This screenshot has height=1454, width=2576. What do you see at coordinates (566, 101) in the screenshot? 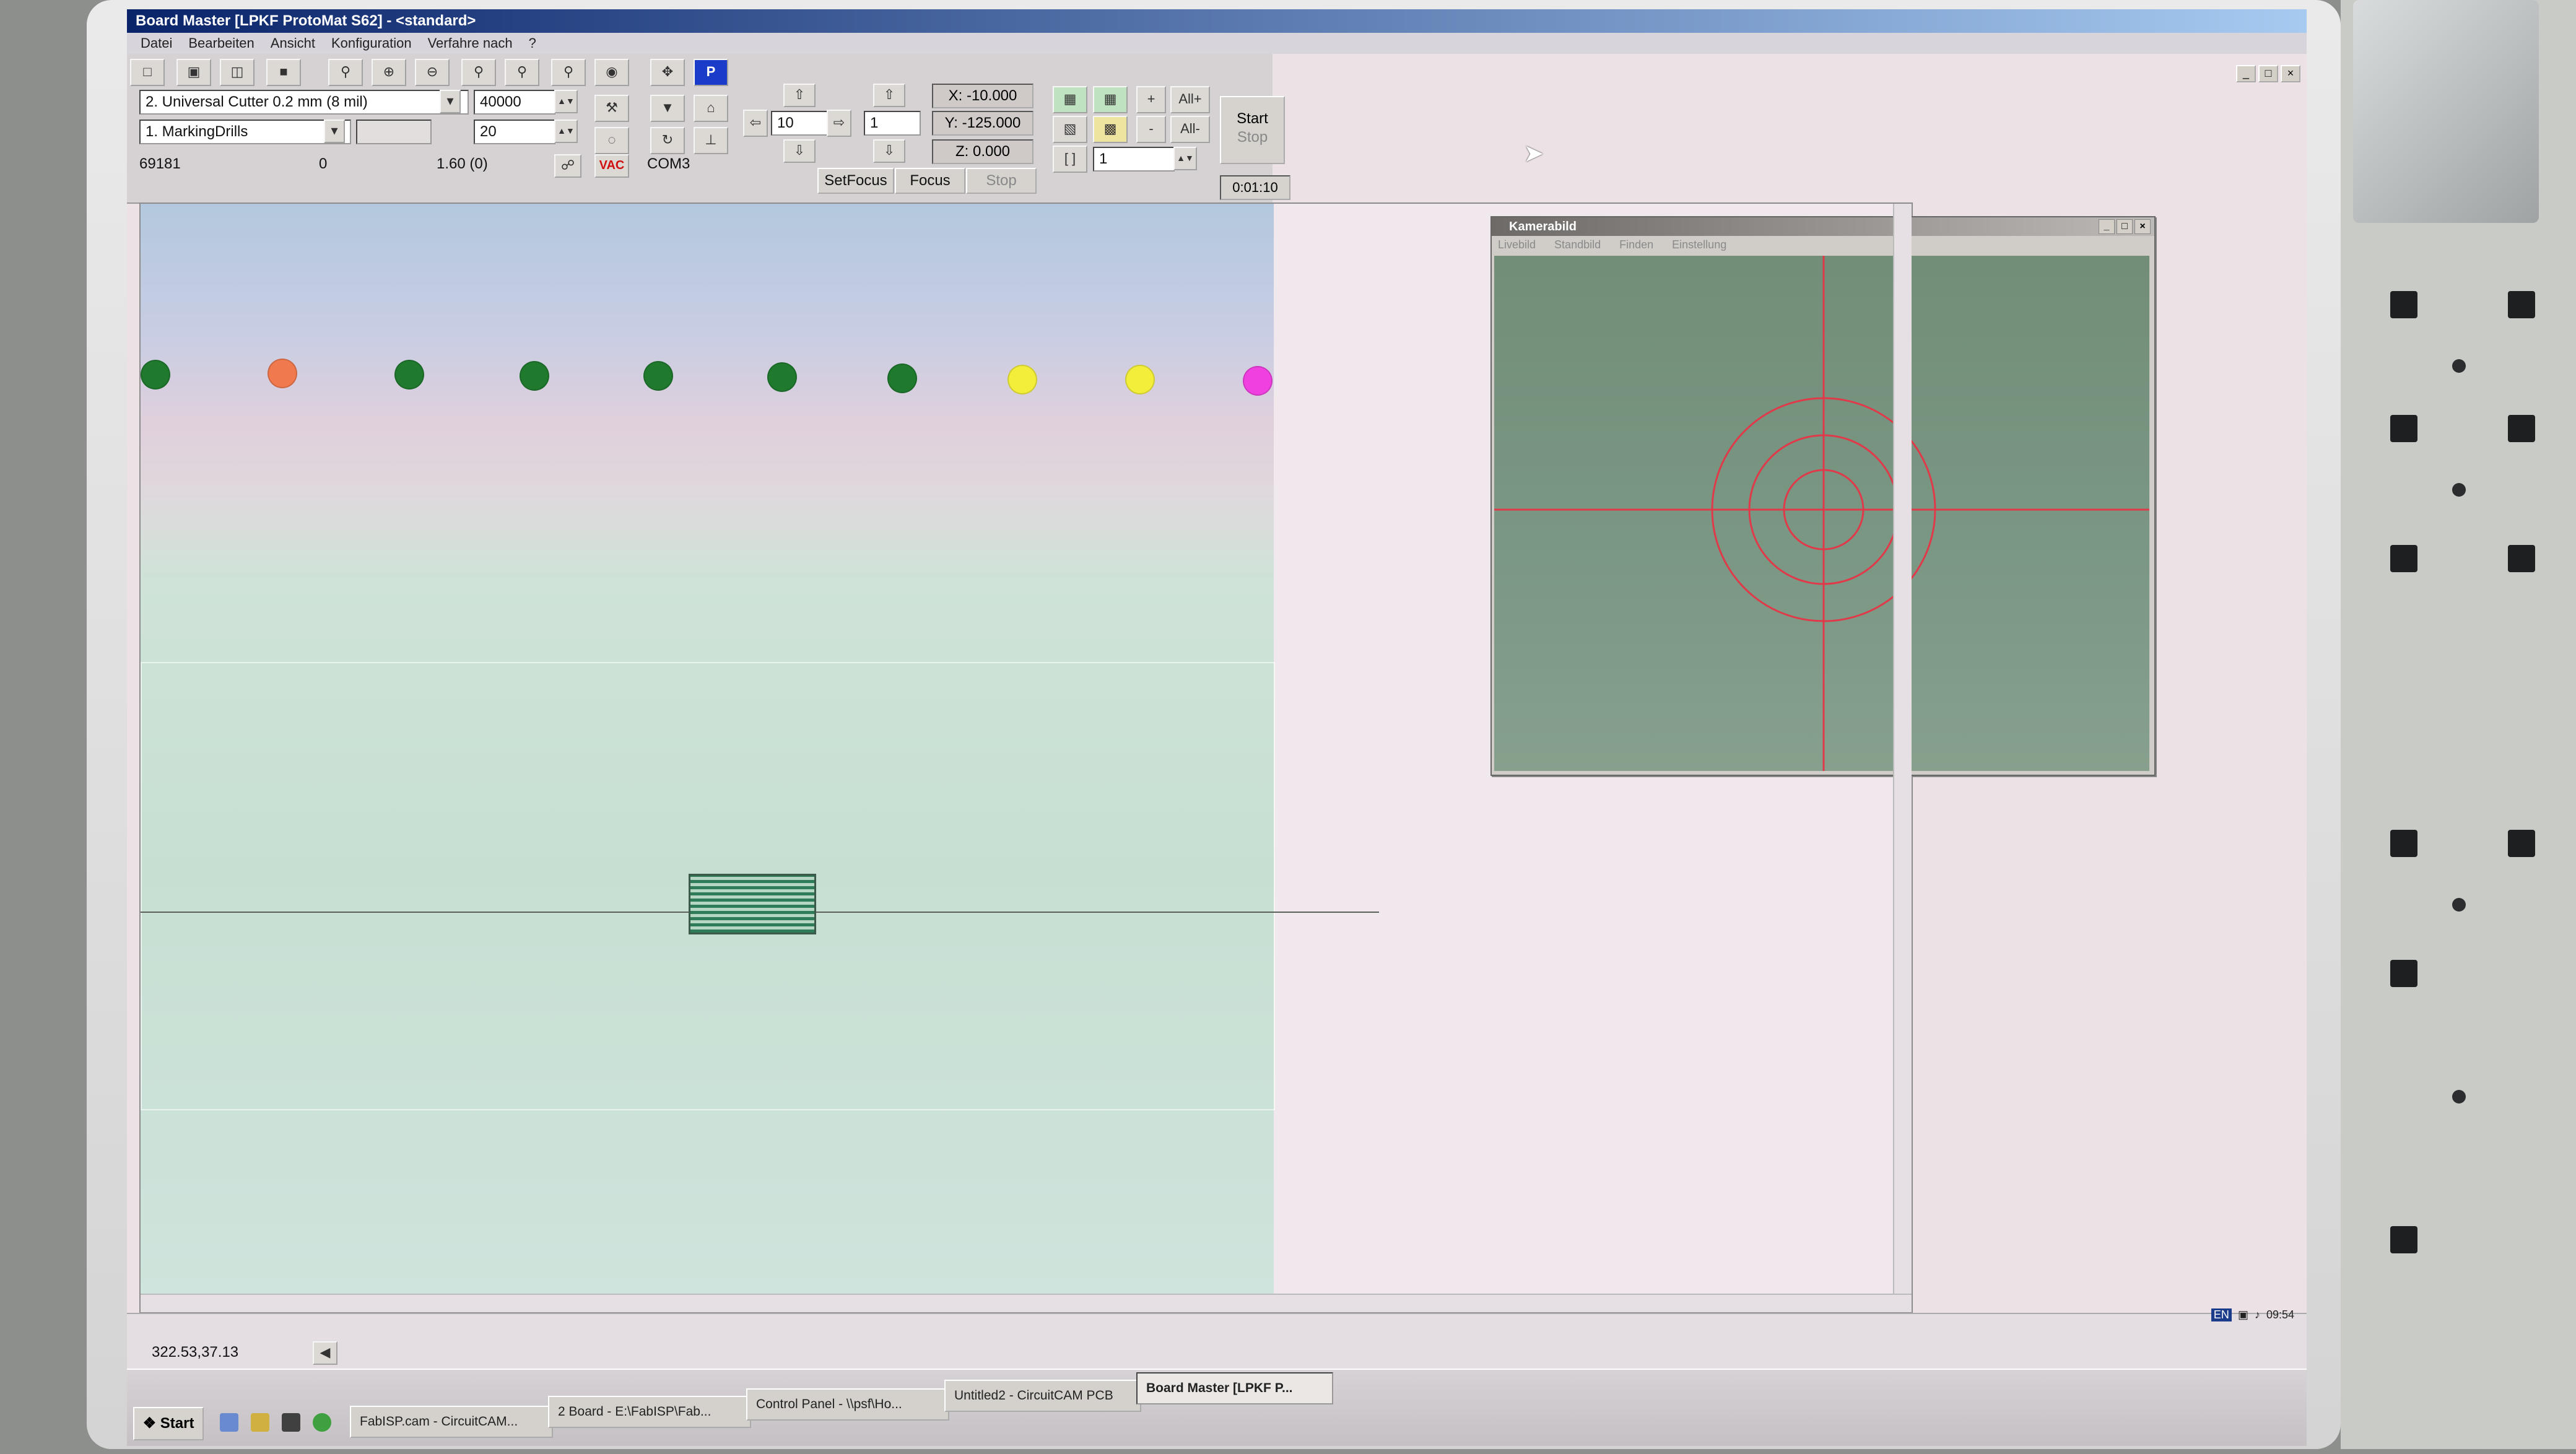
I see `speed-stepper: ▲▼` at bounding box center [566, 101].